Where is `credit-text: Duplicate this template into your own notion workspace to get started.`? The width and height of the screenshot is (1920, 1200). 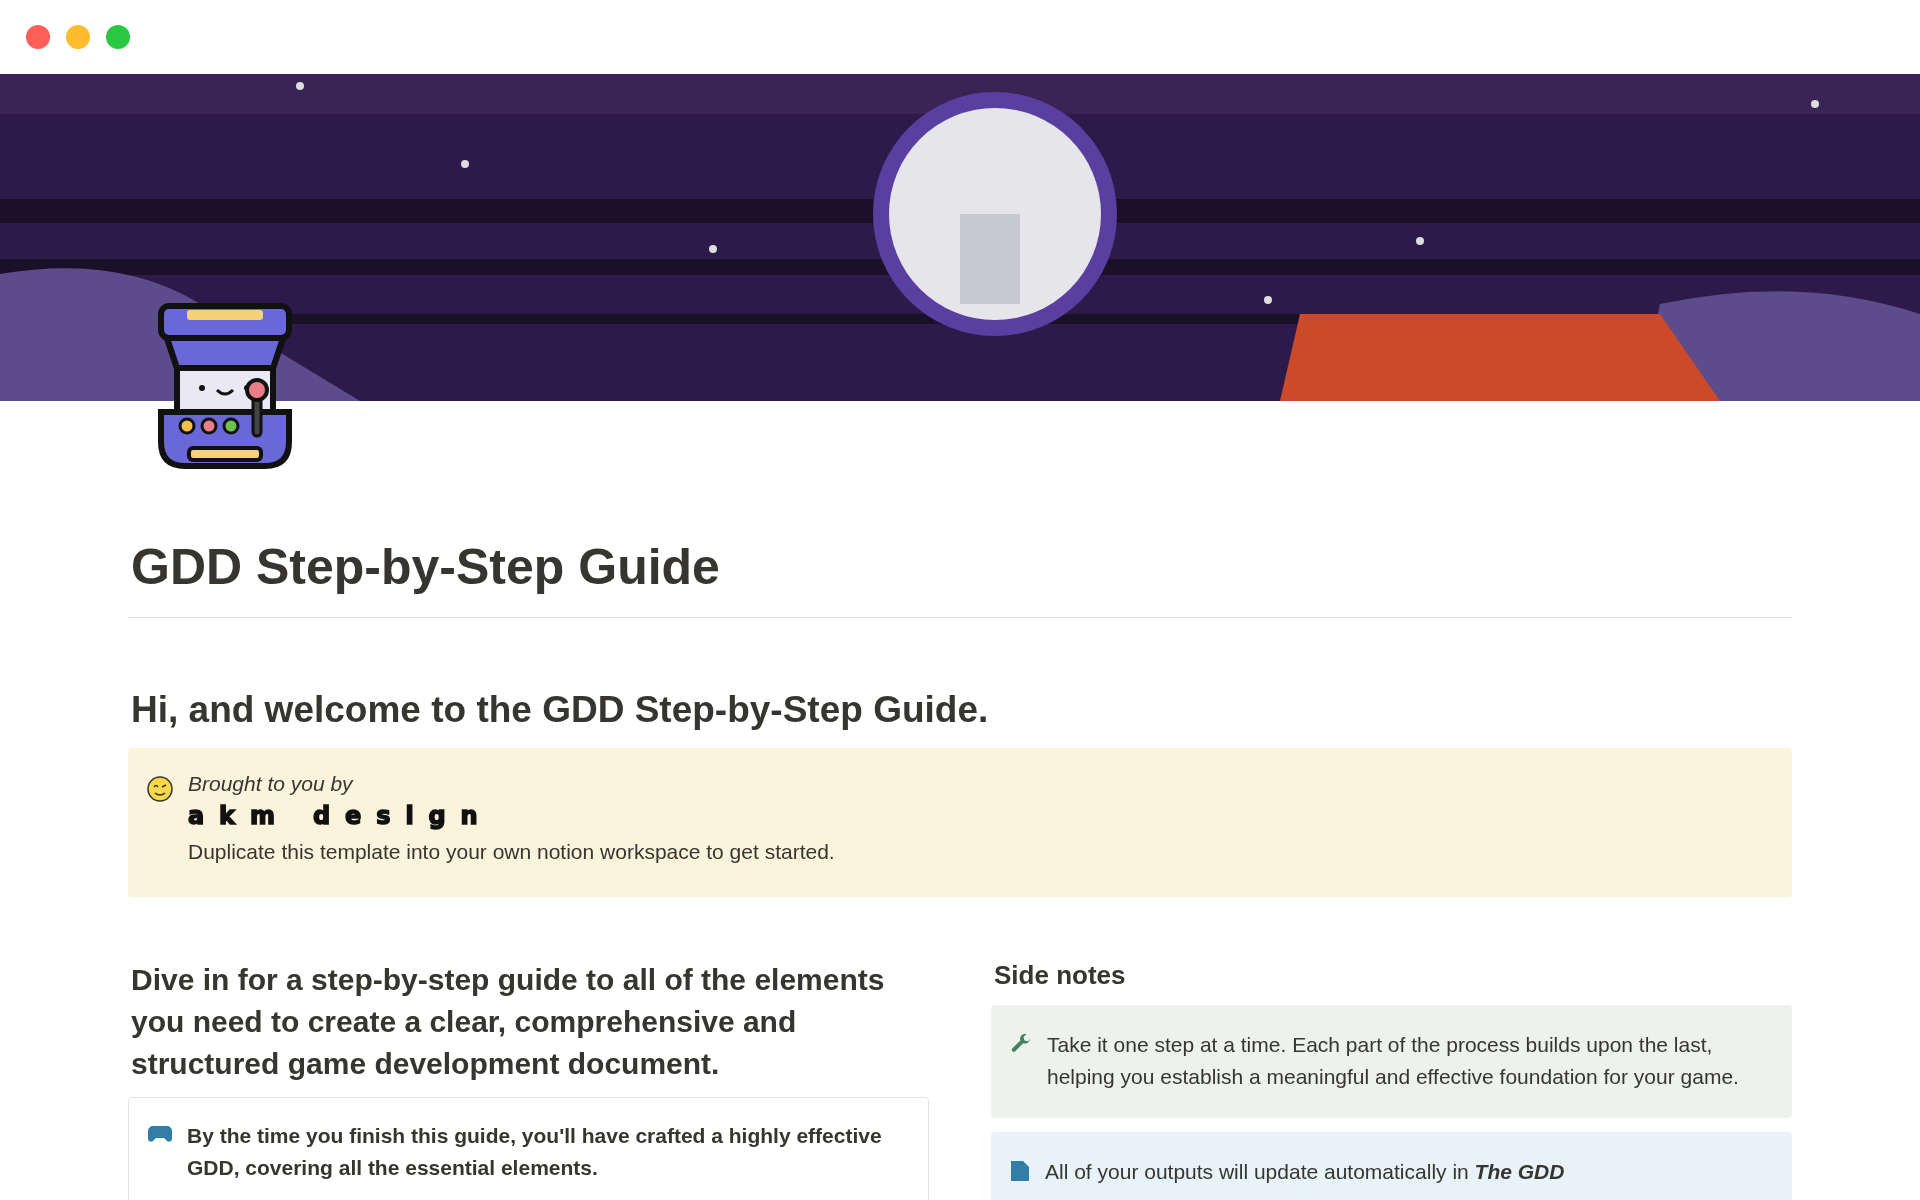 credit-text: Duplicate this template into your own notion workspace to get started. is located at coordinates (511, 852).